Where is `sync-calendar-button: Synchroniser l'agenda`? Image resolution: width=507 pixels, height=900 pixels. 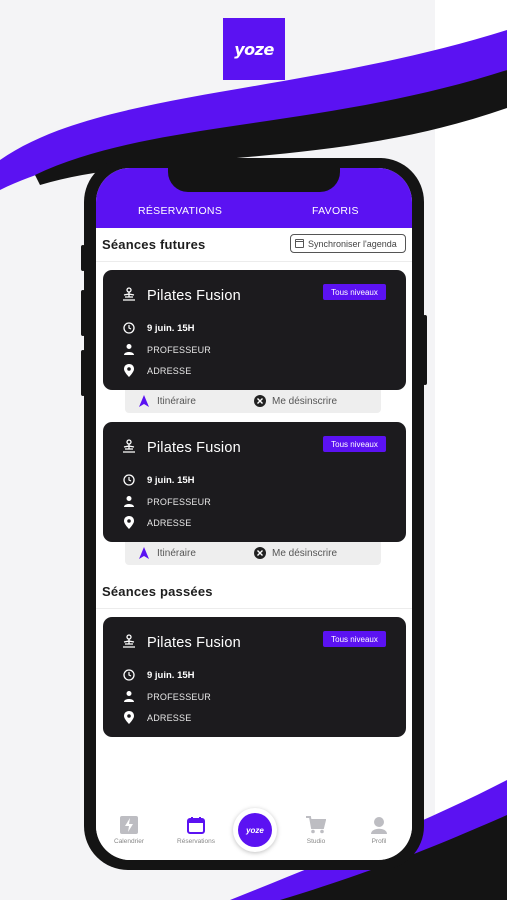 sync-calendar-button: Synchroniser l'agenda is located at coordinates (348, 243).